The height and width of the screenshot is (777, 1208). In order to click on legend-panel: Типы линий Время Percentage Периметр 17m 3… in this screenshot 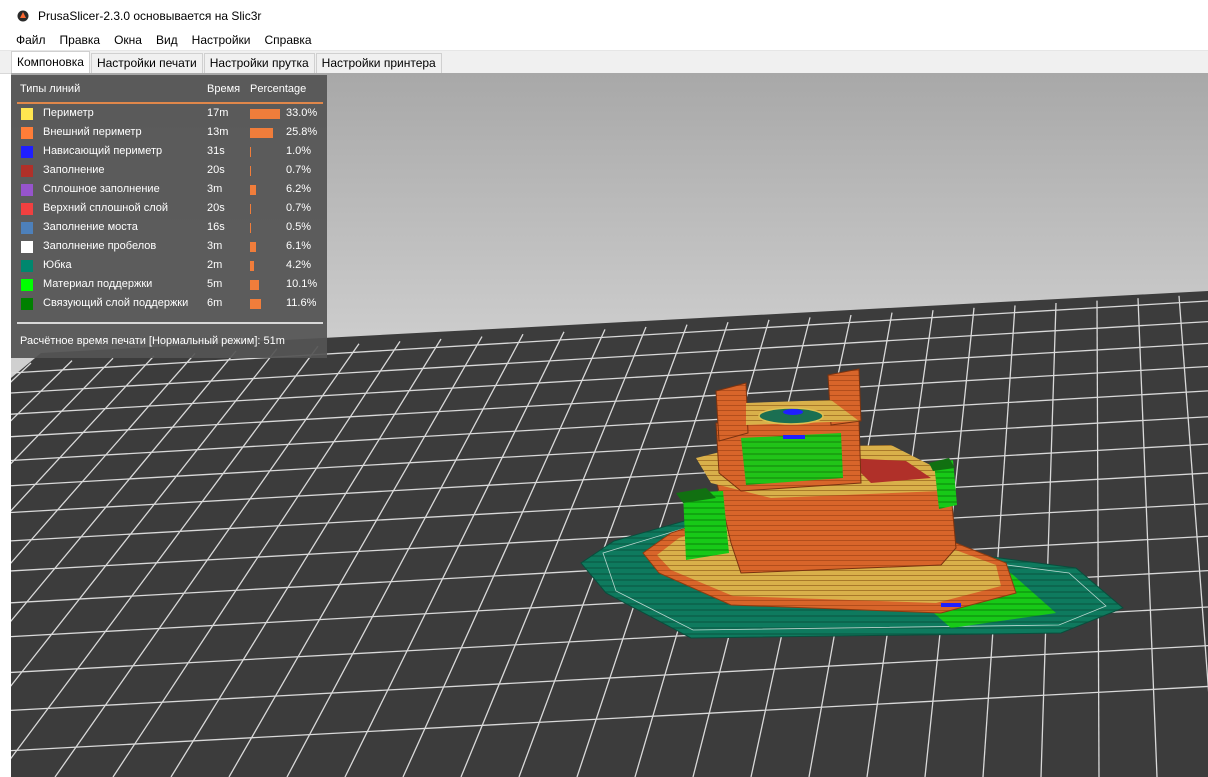, I will do `click(169, 216)`.